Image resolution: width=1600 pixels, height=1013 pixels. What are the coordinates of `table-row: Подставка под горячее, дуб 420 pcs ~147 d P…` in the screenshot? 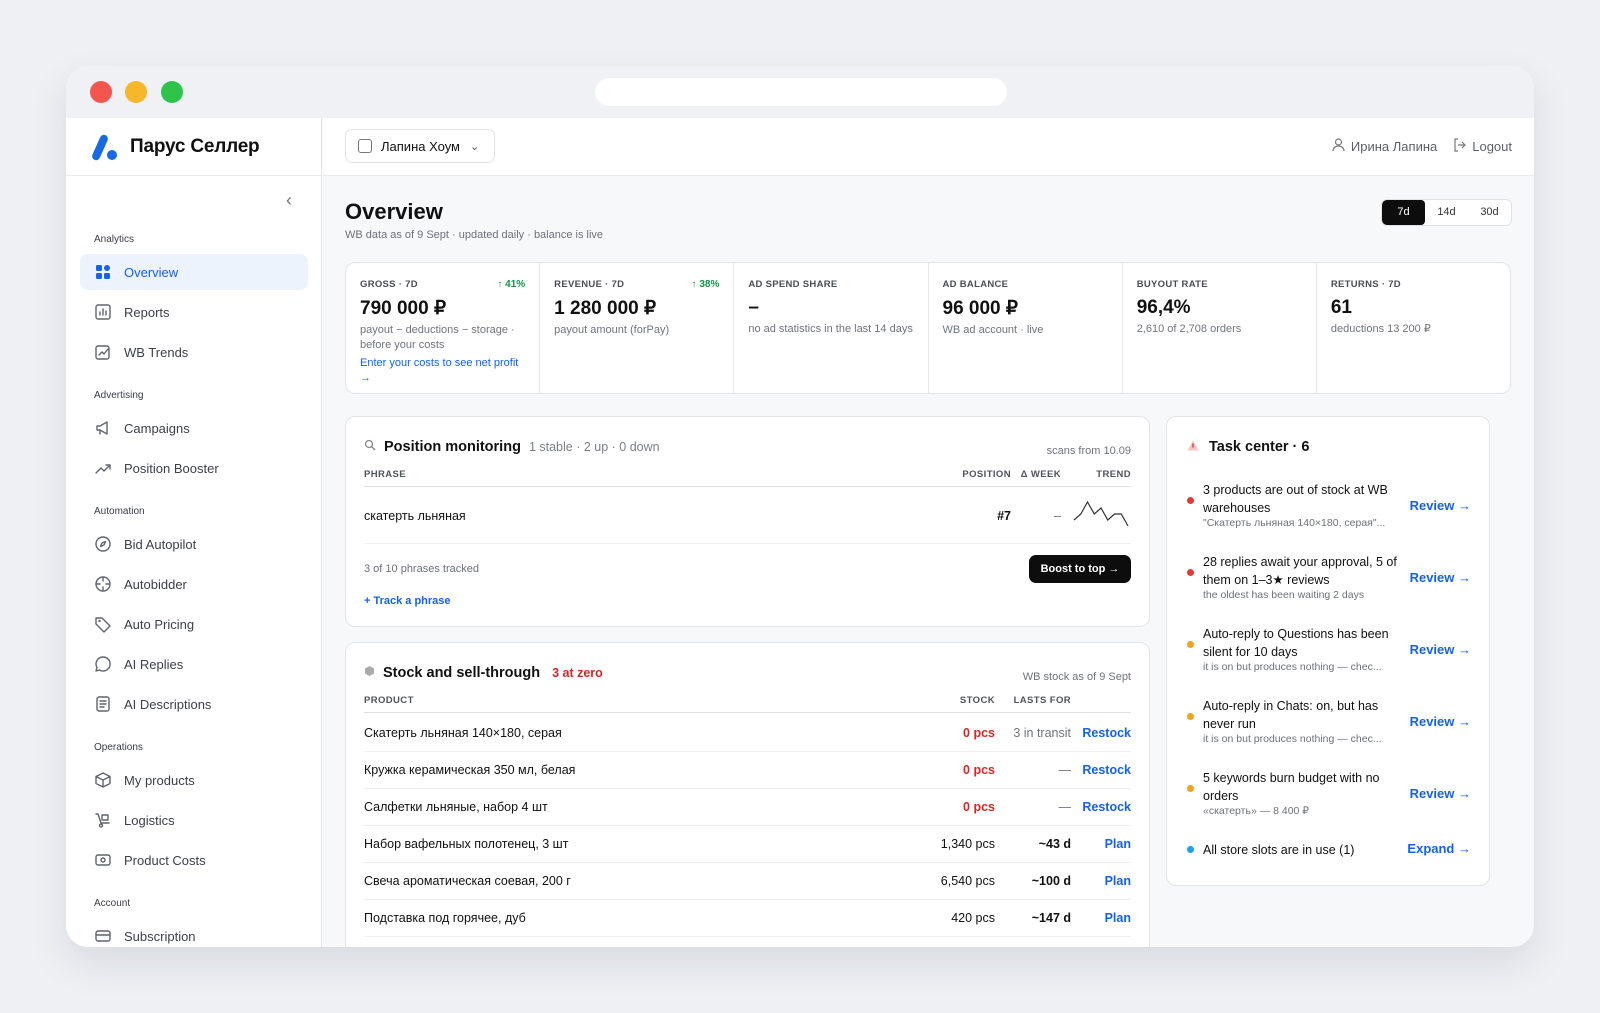 It's located at (747, 918).